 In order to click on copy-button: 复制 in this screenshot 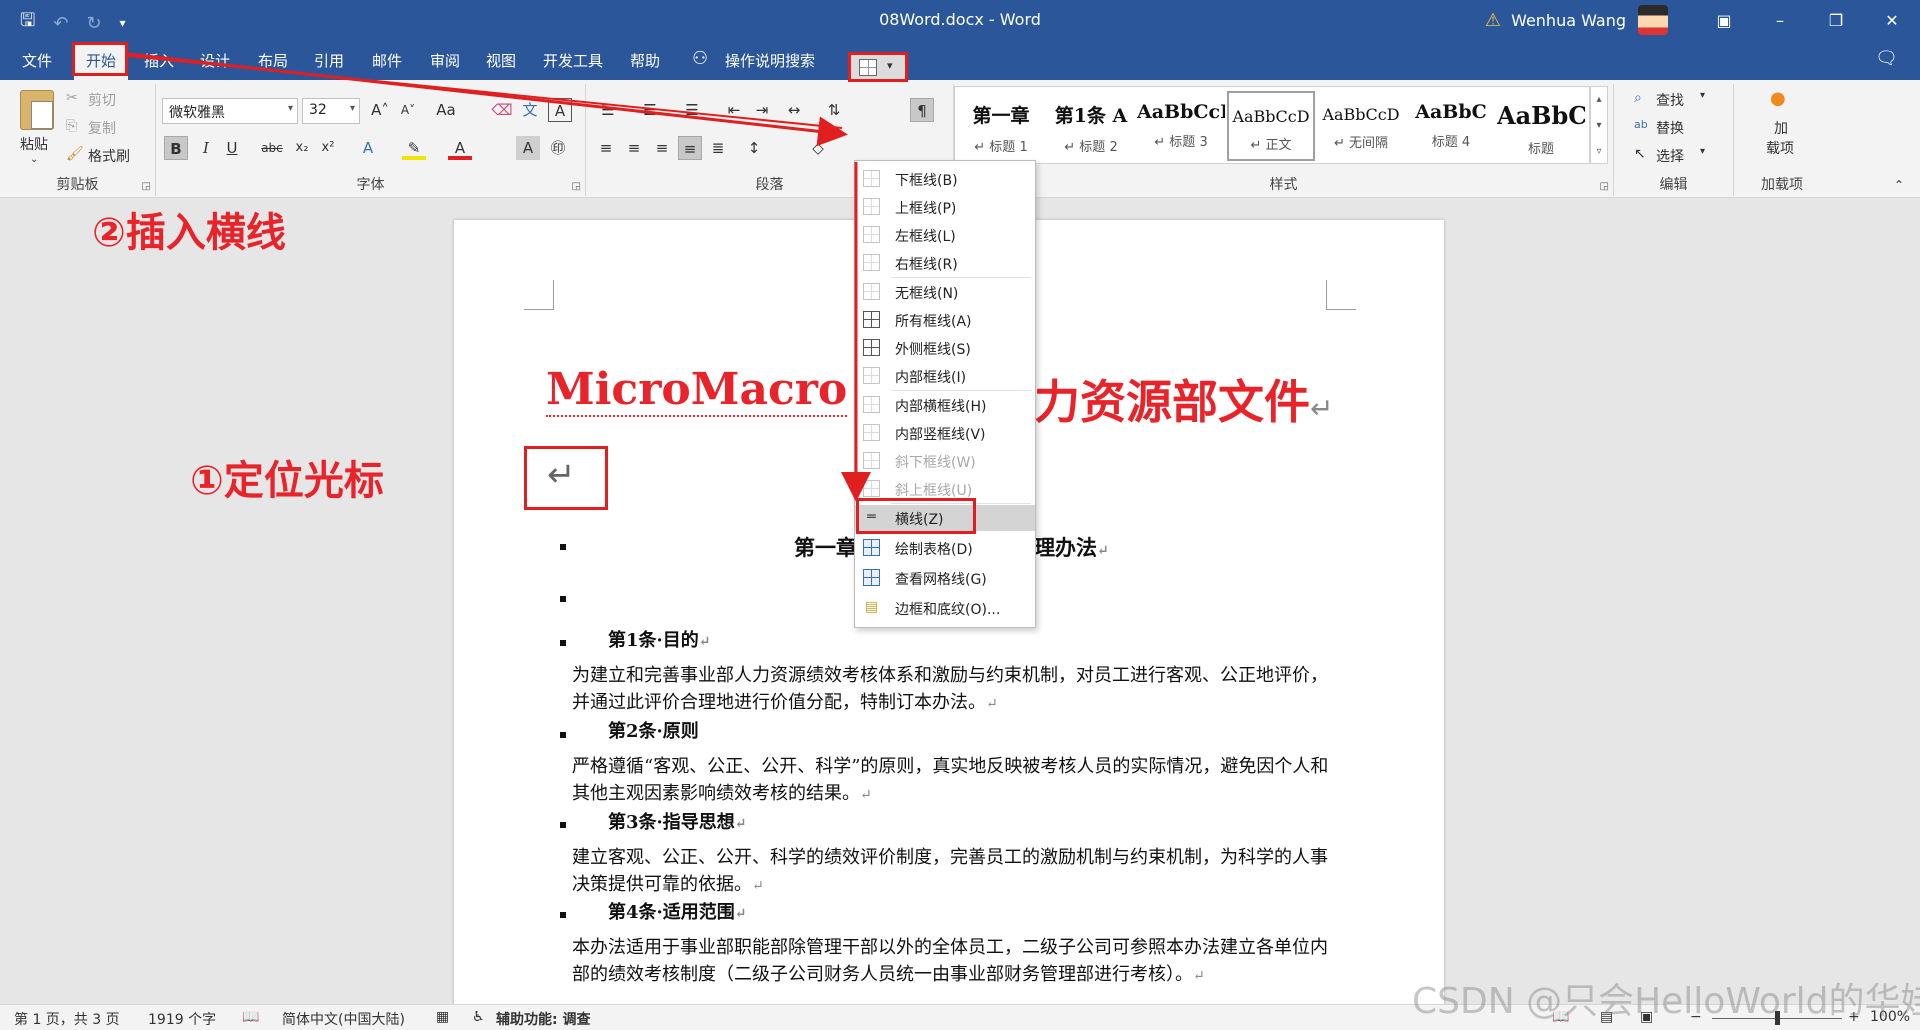, I will do `click(102, 128)`.